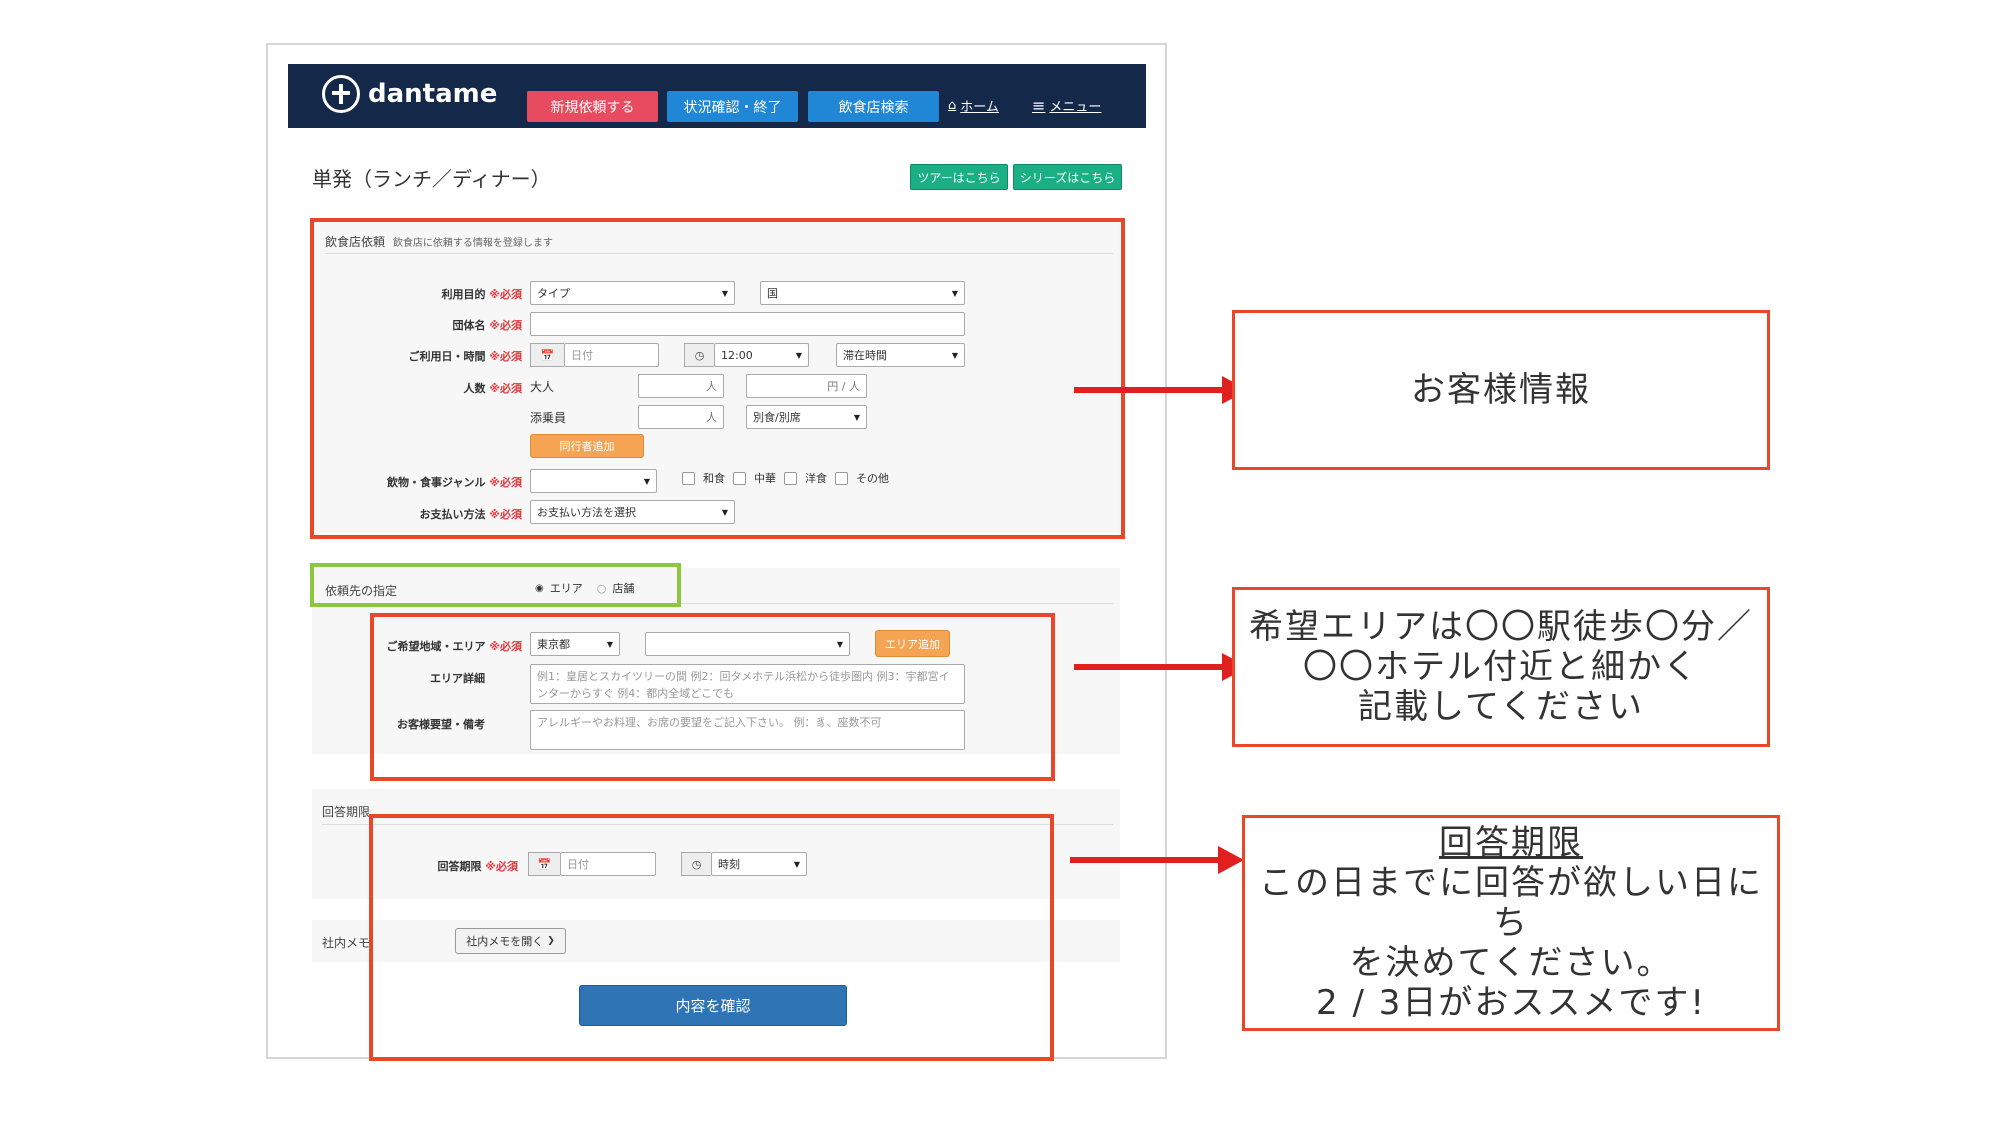  I want to click on nav-home-link: ⌂ ホーム, so click(973, 105).